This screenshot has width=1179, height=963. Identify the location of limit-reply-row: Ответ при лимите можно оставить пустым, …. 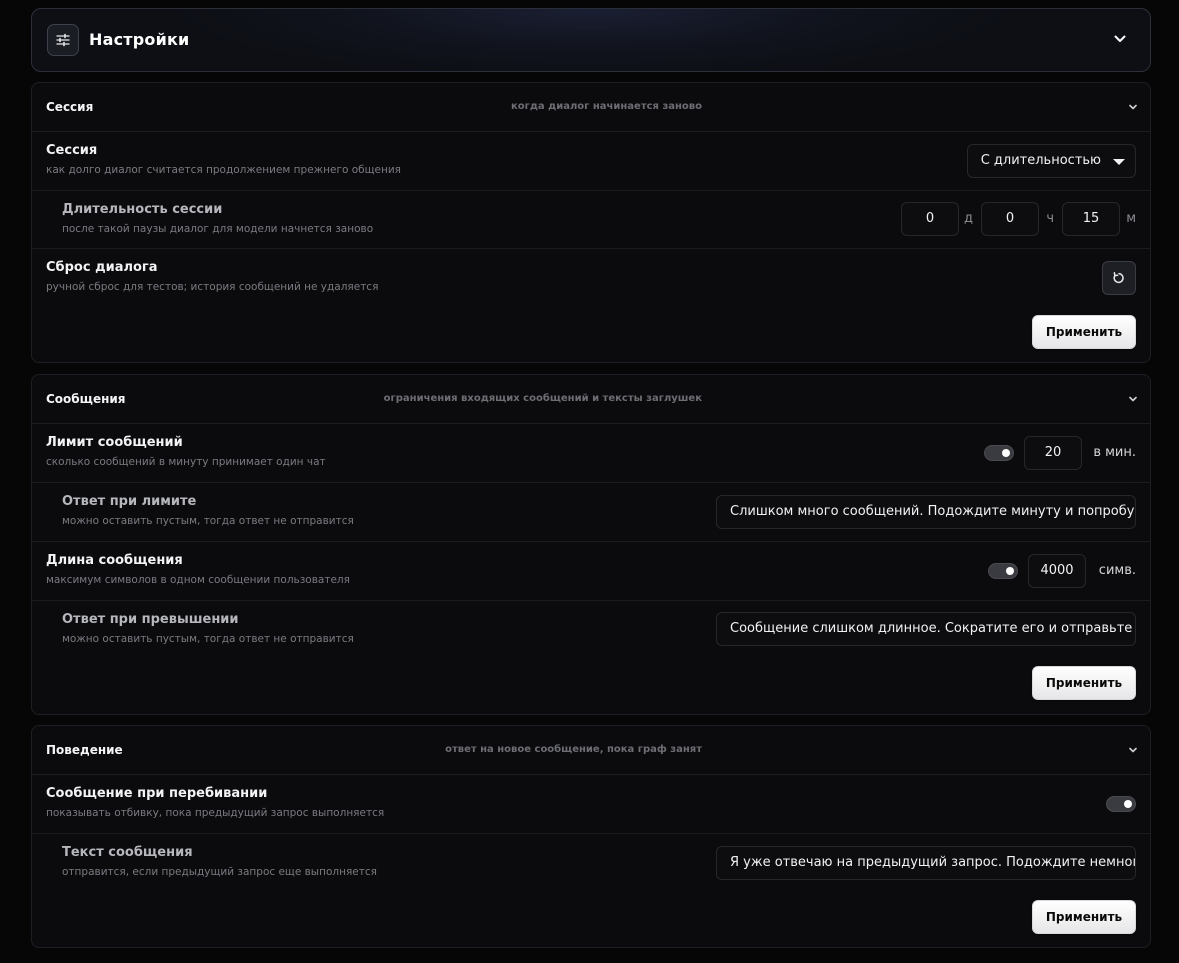
(591, 512).